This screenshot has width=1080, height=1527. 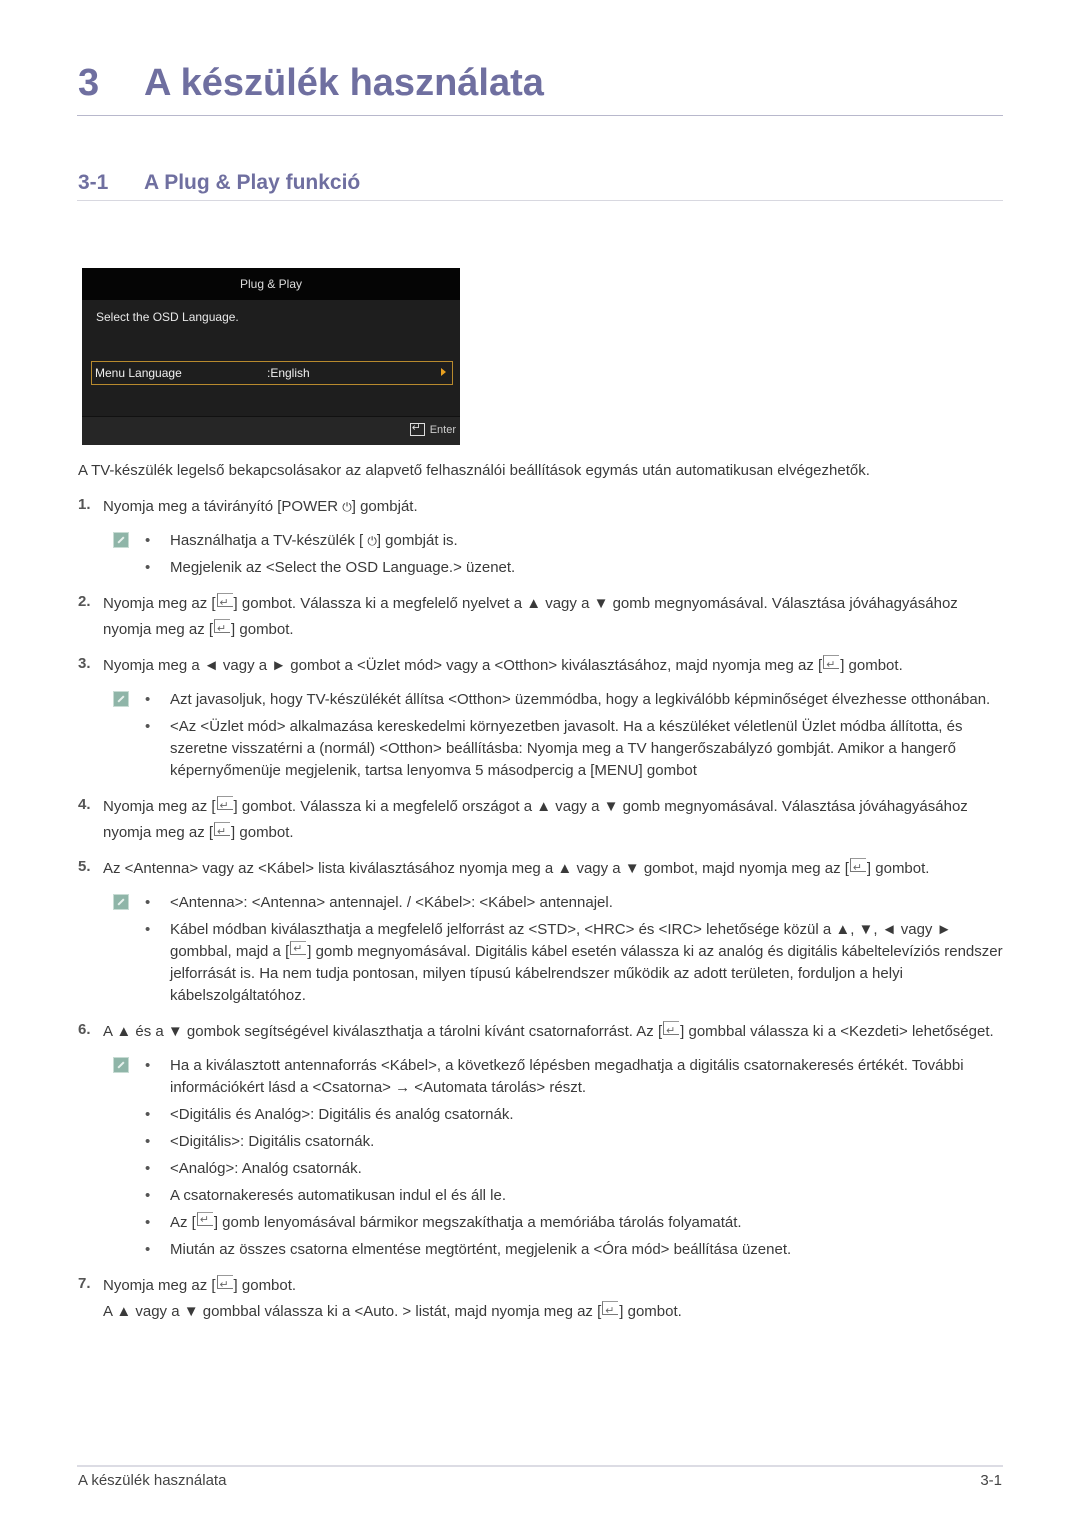 I want to click on osd-header: Plug & Play, so click(x=271, y=284).